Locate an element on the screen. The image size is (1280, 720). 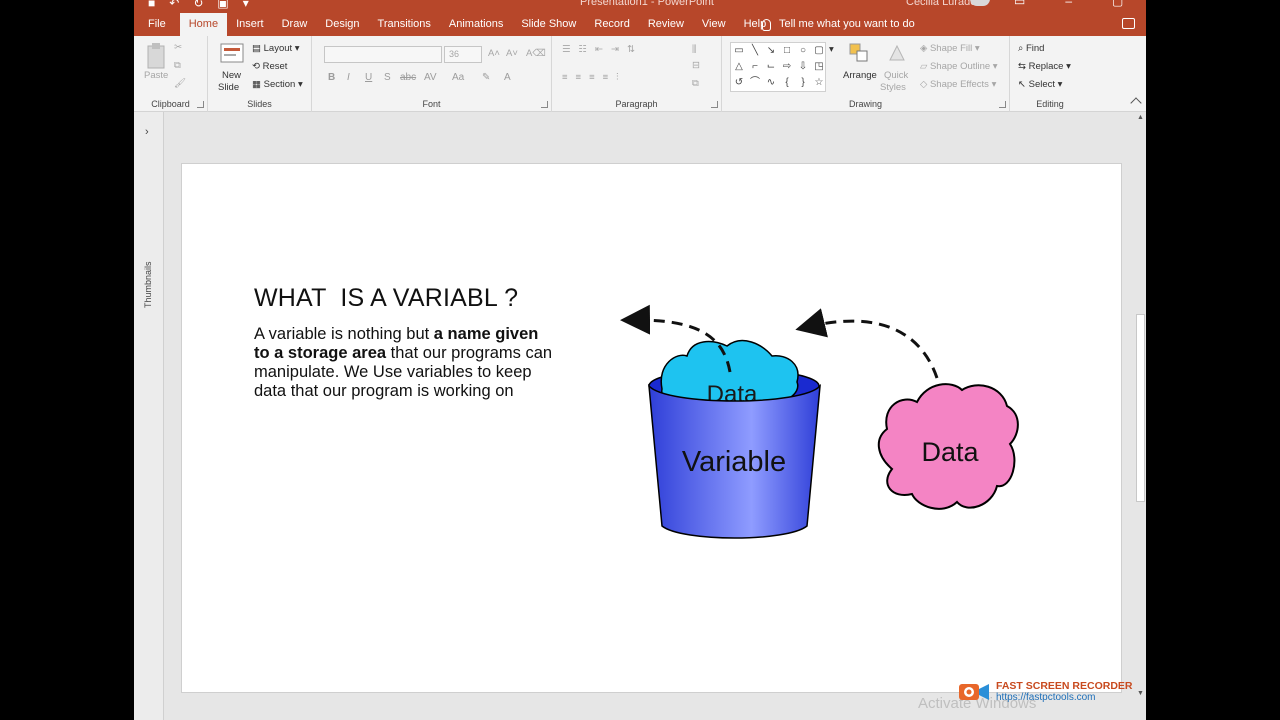
bold-button: B is located at coordinates (331, 77).